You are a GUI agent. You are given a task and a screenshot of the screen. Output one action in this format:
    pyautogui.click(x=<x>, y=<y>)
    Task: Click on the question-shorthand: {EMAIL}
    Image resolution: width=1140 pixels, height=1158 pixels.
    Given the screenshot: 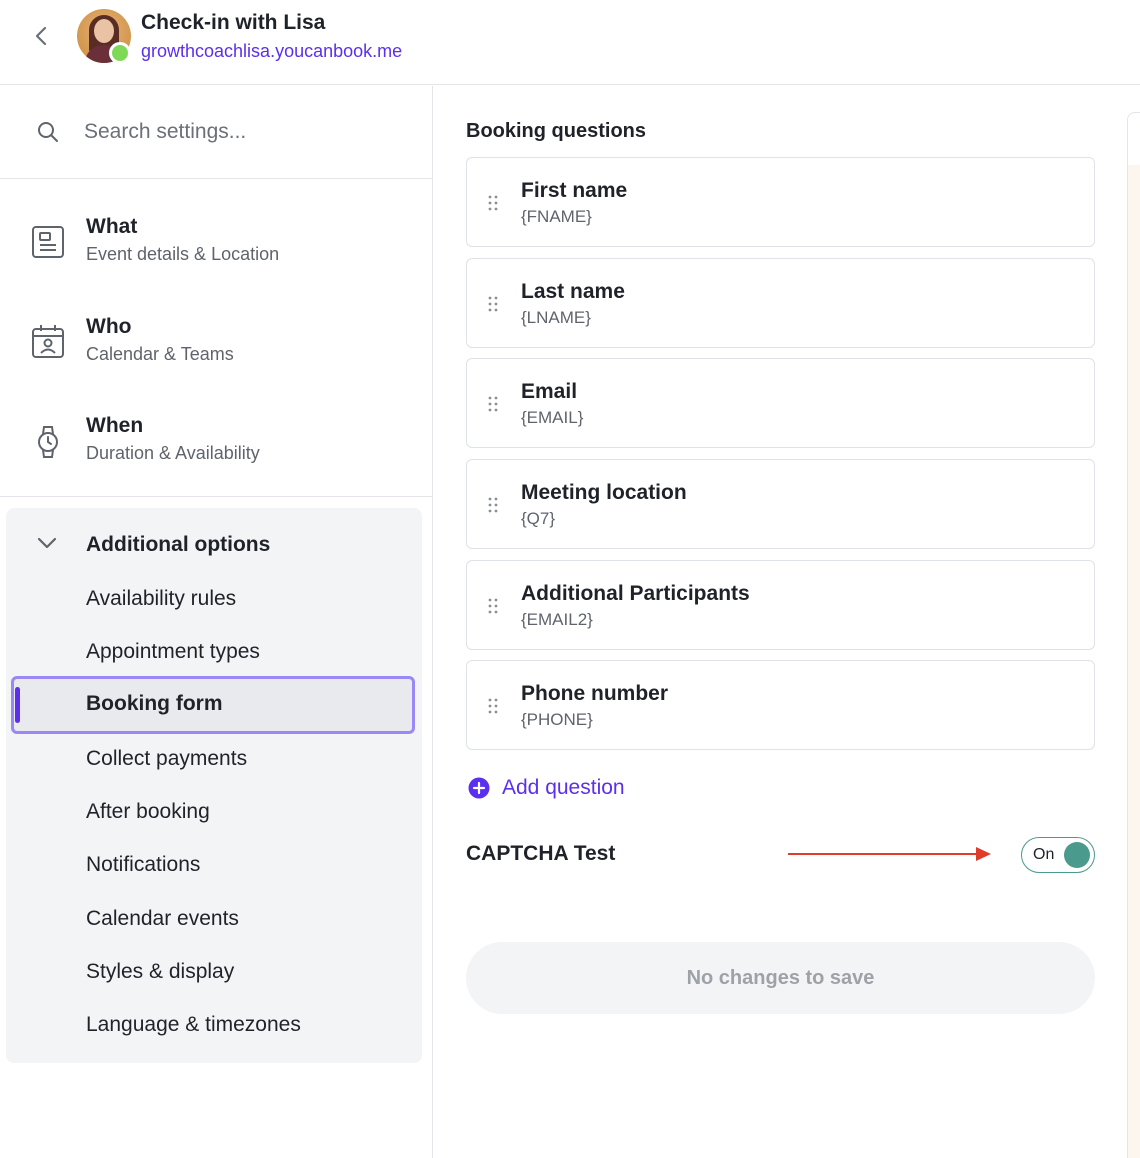 What is the action you would take?
    pyautogui.click(x=552, y=417)
    